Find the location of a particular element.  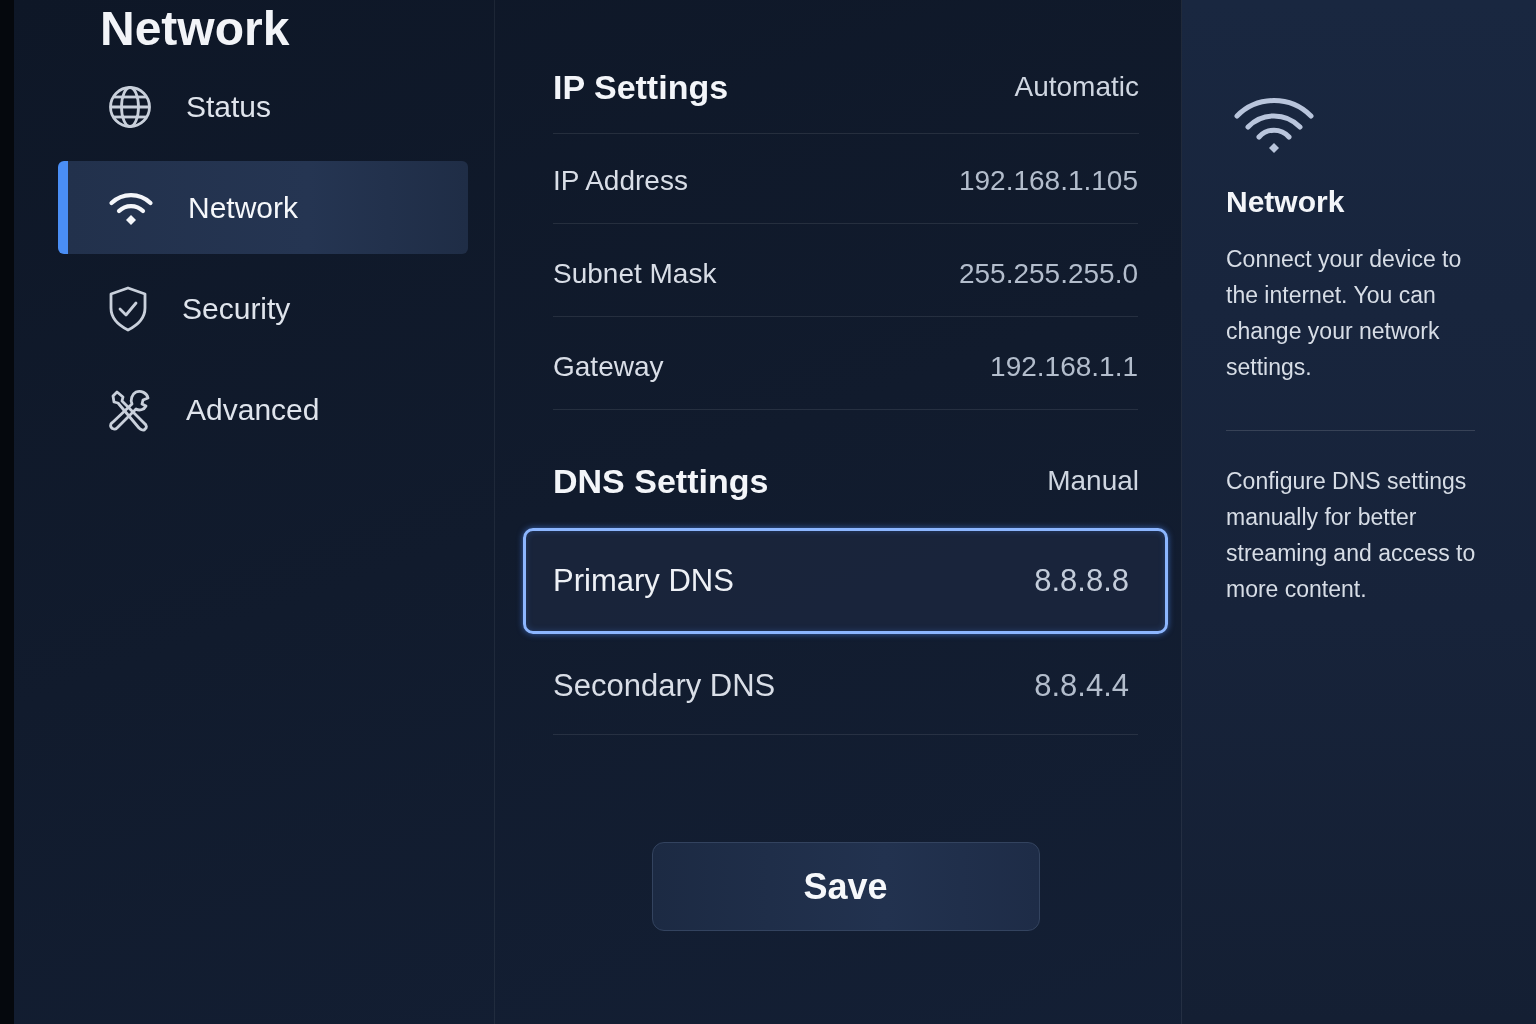

section-mode: Manual is located at coordinates (1093, 481).